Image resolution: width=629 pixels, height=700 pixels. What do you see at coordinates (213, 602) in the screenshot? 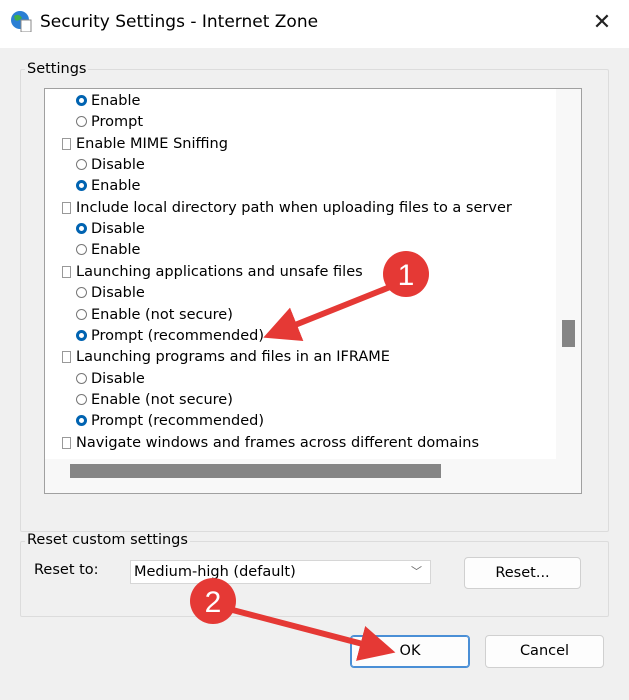
I see `annotation-number-2: 2` at bounding box center [213, 602].